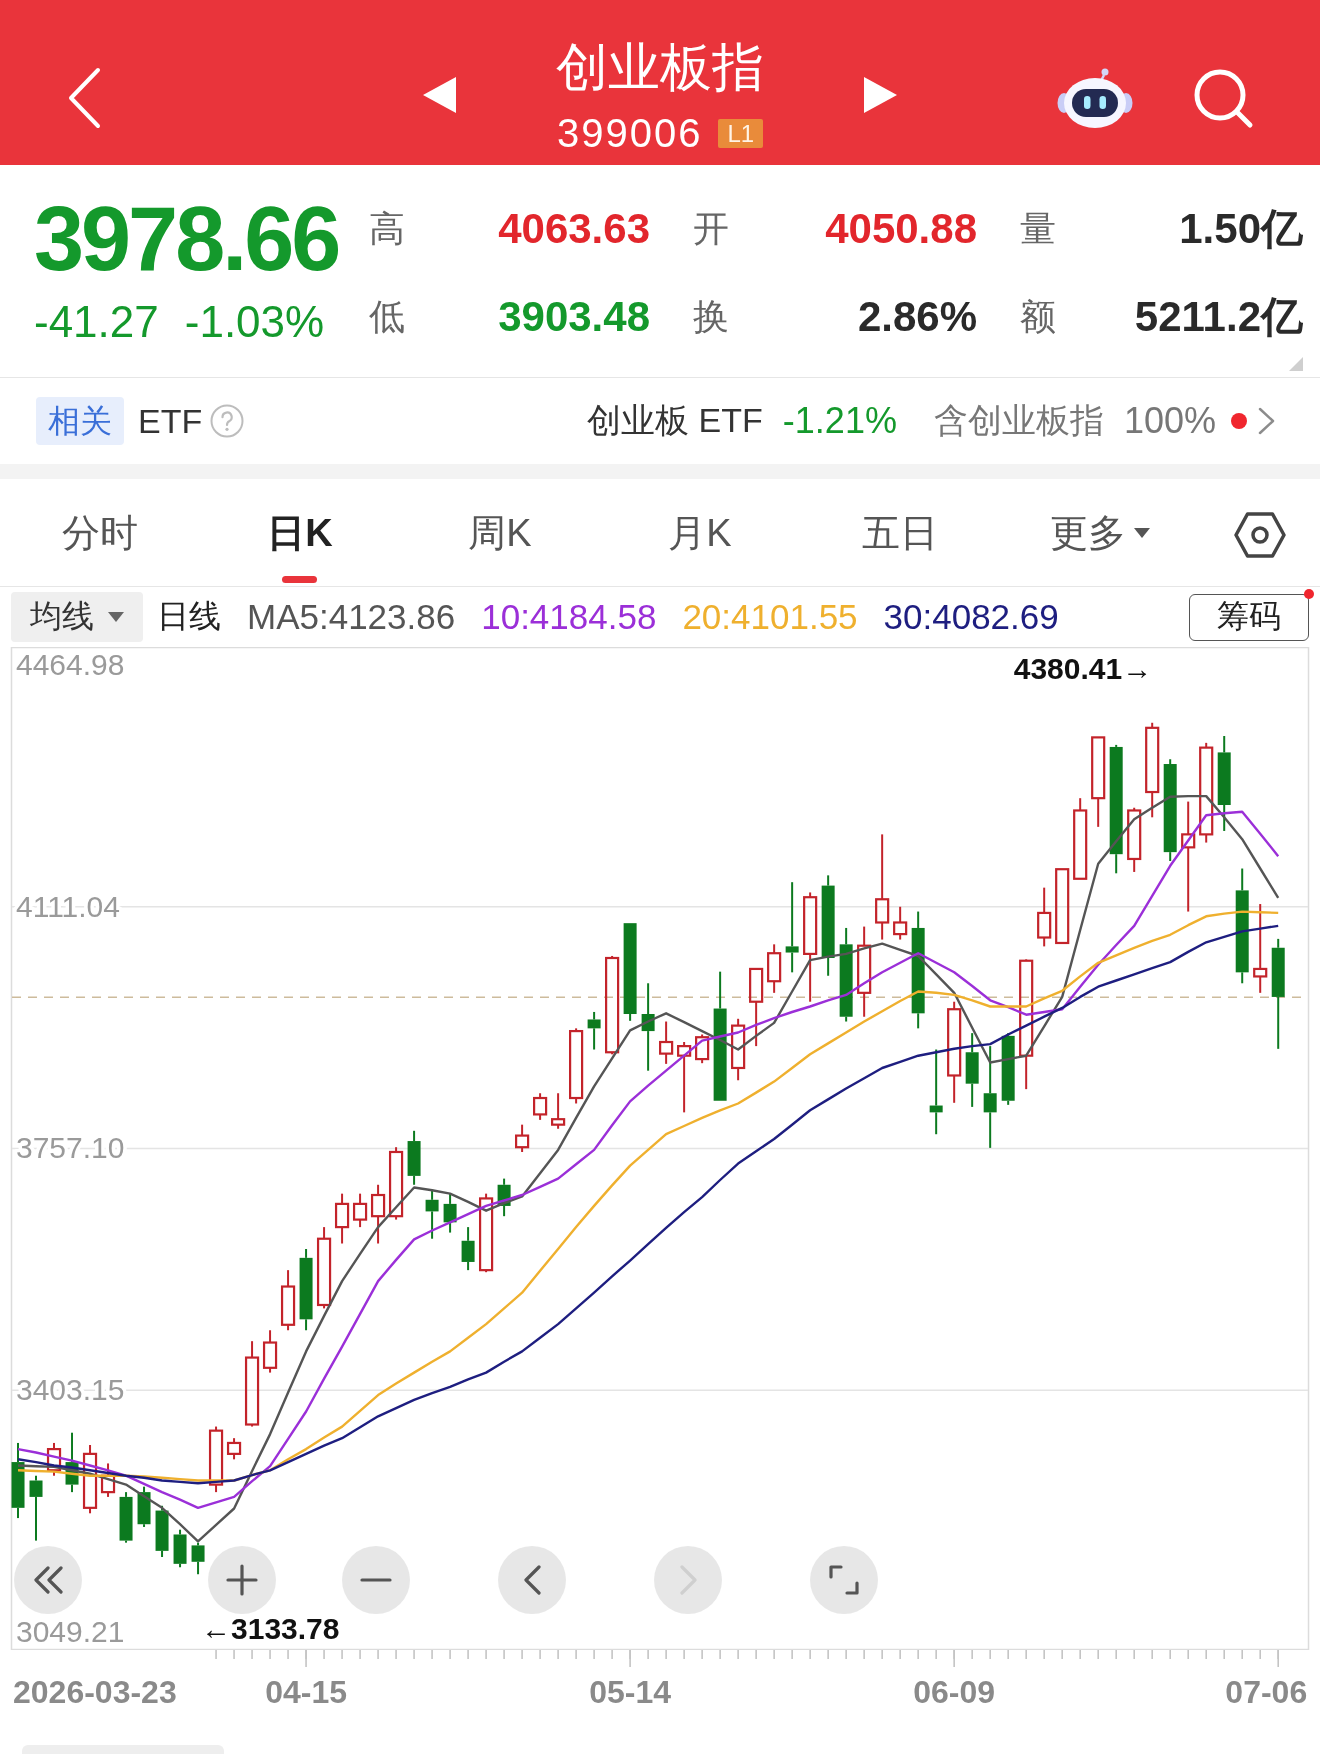  I want to click on fullscreen-icon, so click(844, 1580).